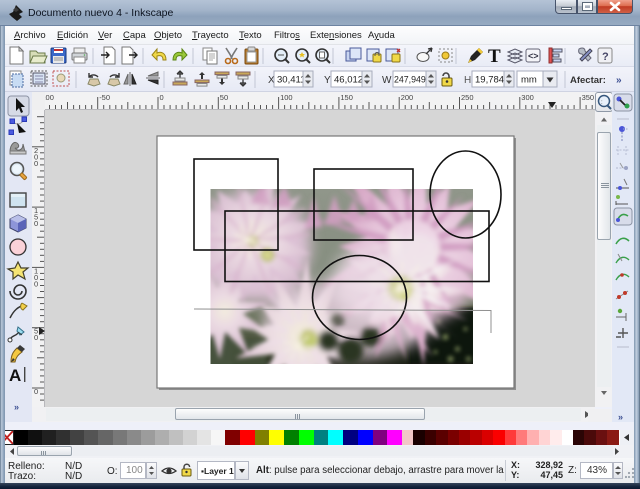 This screenshot has width=640, height=489. What do you see at coordinates (15, 375) in the screenshot?
I see `svg-text: A` at bounding box center [15, 375].